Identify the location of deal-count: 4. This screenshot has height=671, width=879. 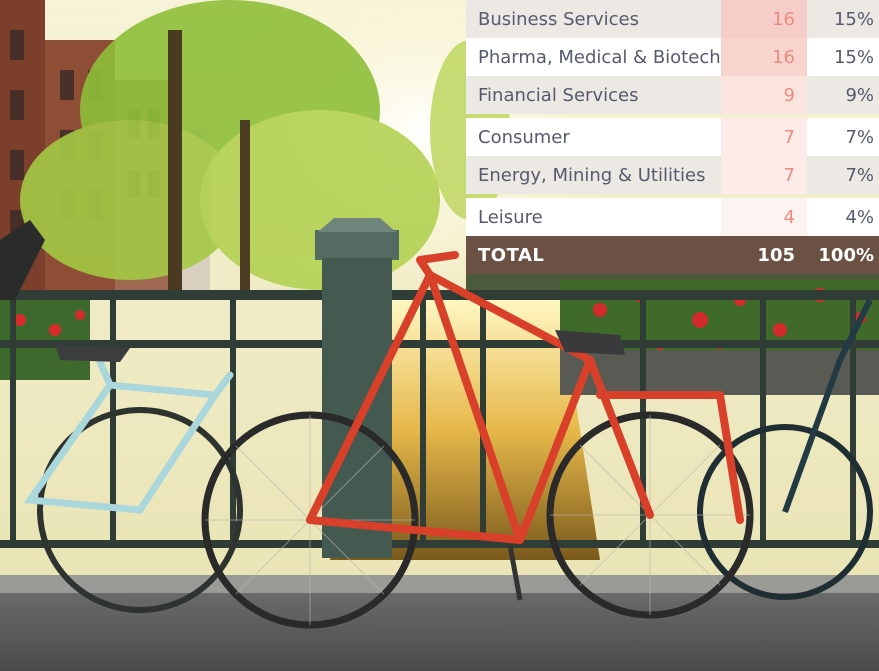
(764, 217).